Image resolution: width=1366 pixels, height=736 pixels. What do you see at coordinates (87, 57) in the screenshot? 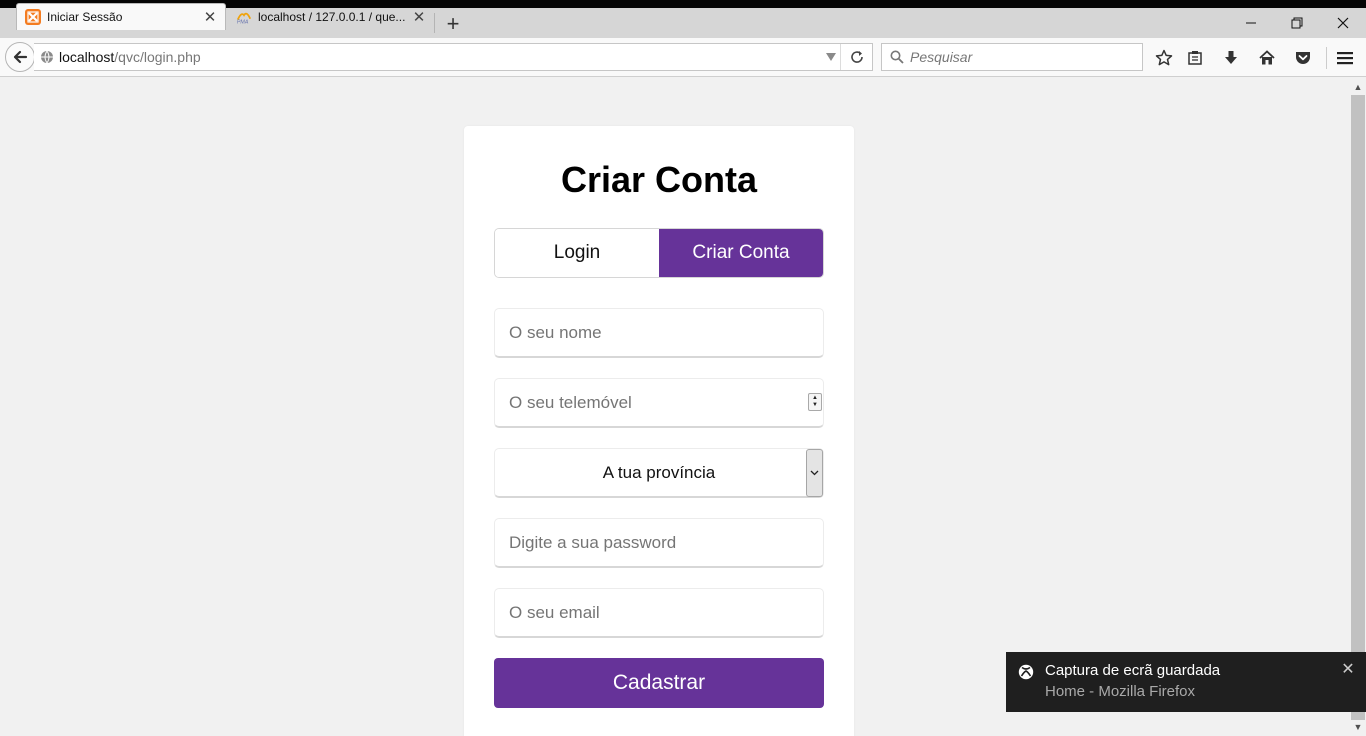
I see `url-host: localhost` at bounding box center [87, 57].